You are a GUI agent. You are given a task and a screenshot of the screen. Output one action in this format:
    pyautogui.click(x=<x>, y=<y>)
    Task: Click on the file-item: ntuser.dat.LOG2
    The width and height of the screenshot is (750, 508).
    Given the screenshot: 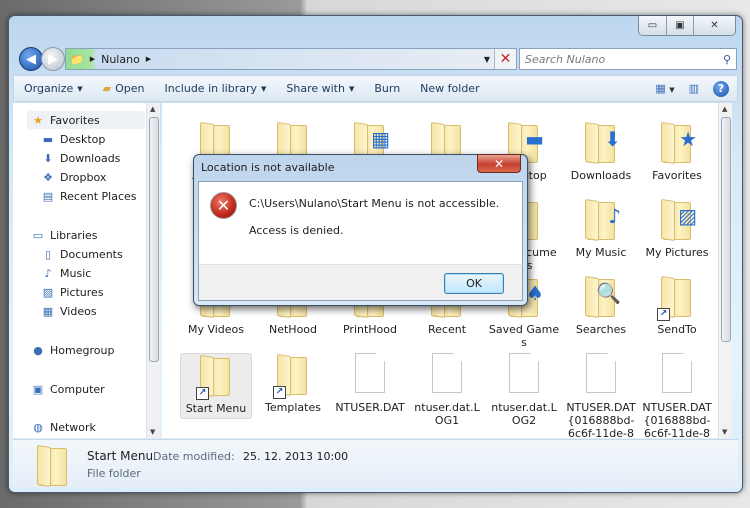 What is the action you would take?
    pyautogui.click(x=524, y=390)
    